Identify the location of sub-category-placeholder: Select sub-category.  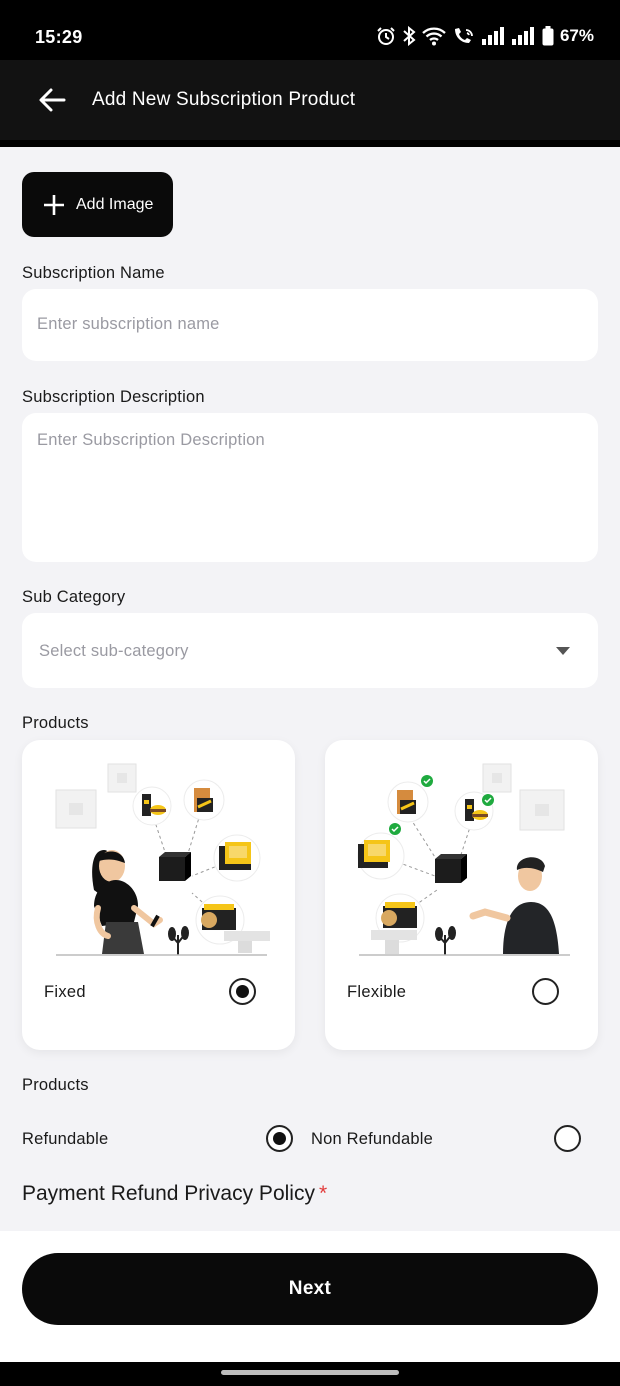
(114, 651).